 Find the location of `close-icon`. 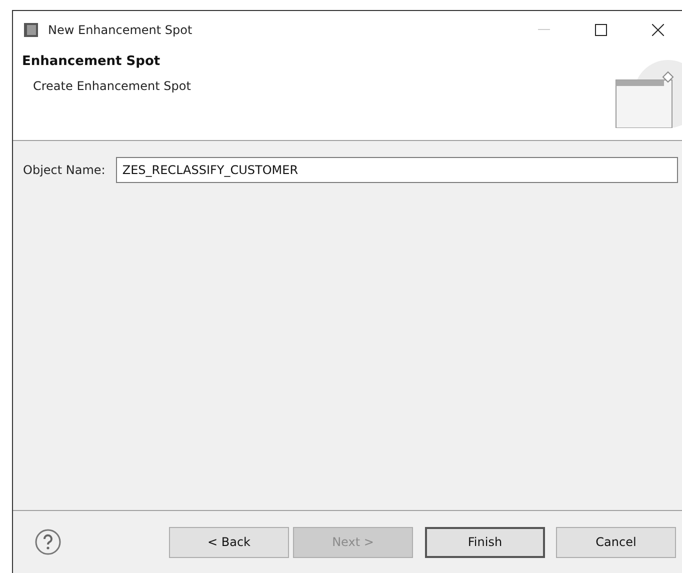

close-icon is located at coordinates (658, 30).